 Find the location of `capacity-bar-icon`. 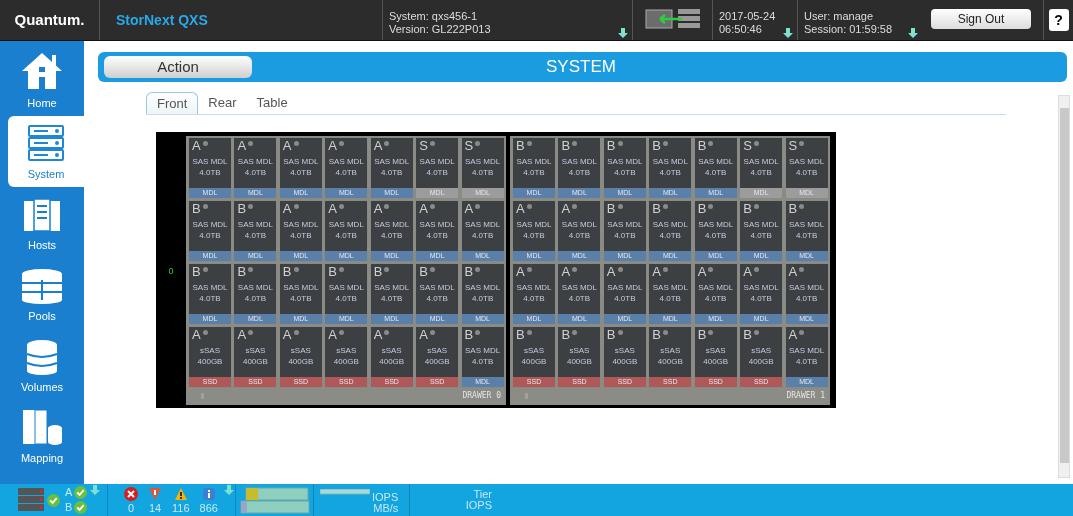

capacity-bar-icon is located at coordinates (274, 500).